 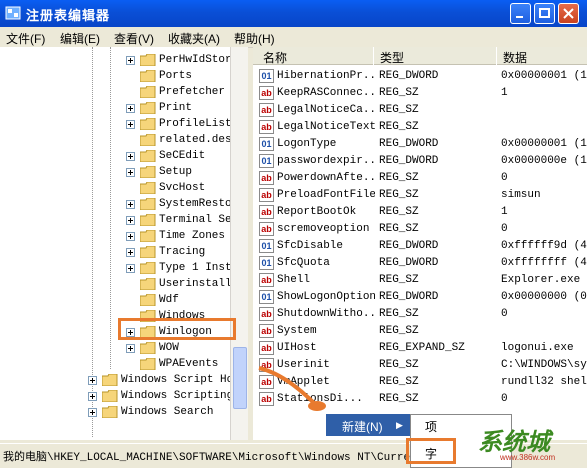 I want to click on value-row: ab KeepRASConnec... REG_SZ 1, so click(x=420, y=93).